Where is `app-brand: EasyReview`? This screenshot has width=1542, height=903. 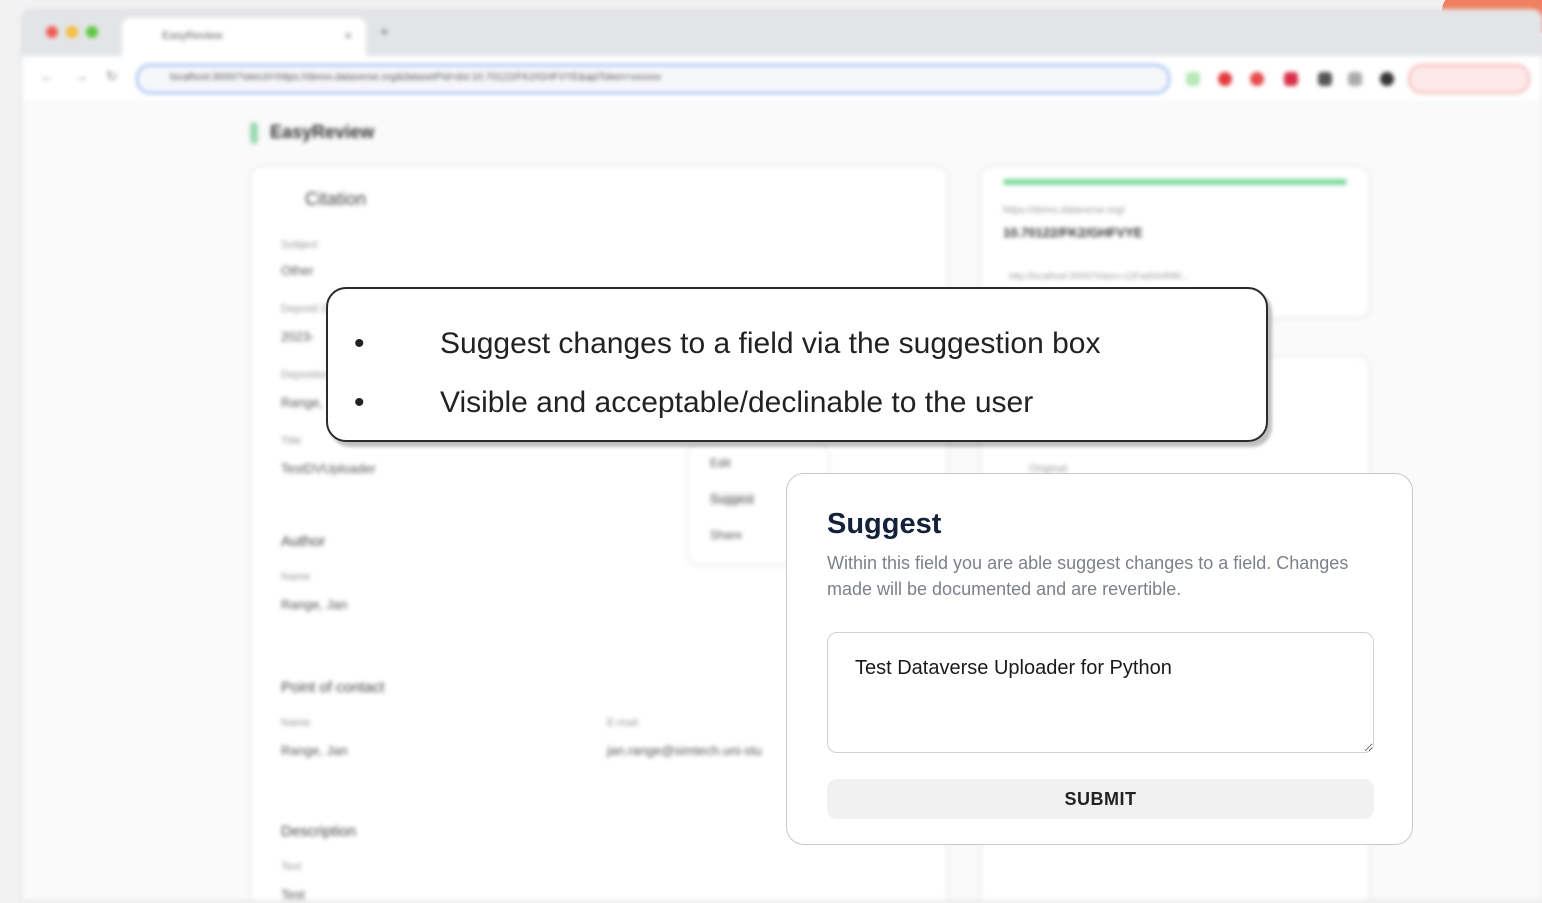
app-brand: EasyReview is located at coordinates (322, 132).